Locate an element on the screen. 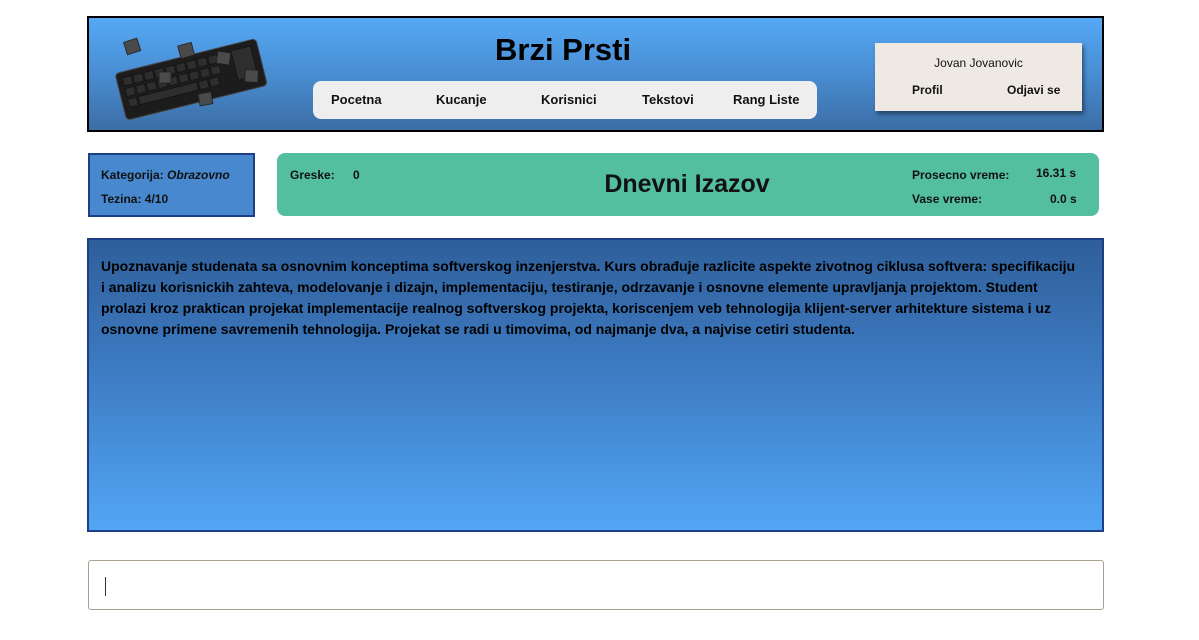  nav-item-pocetna: Pocetna is located at coordinates (356, 99).